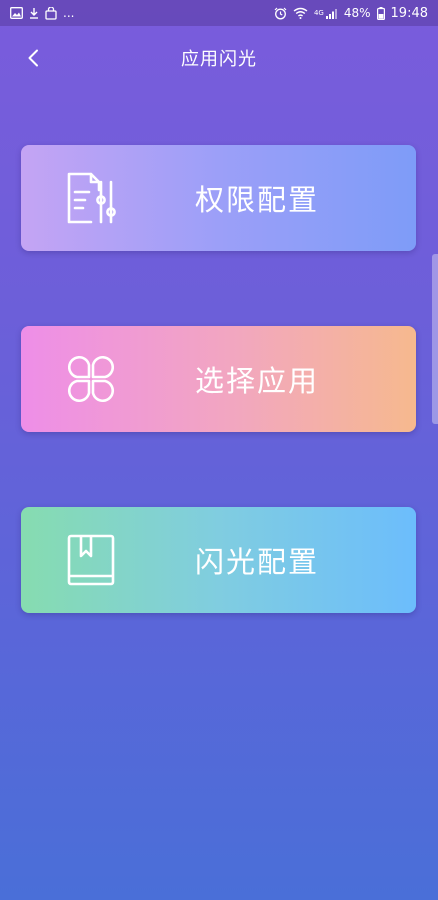  Describe the element at coordinates (51, 13) in the screenshot. I see `bag-icon` at that location.